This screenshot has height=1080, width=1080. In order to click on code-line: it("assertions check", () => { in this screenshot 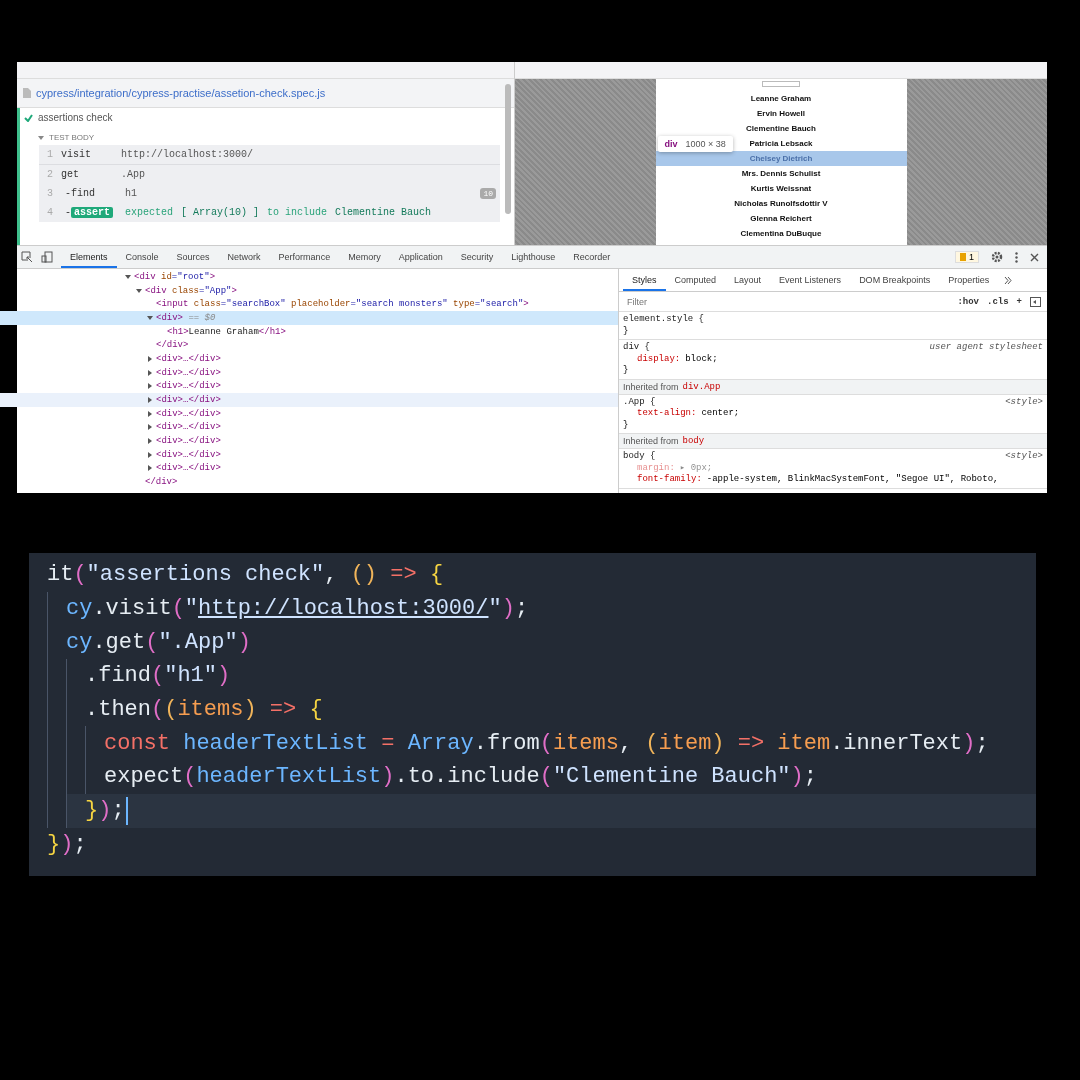, I will do `click(245, 575)`.